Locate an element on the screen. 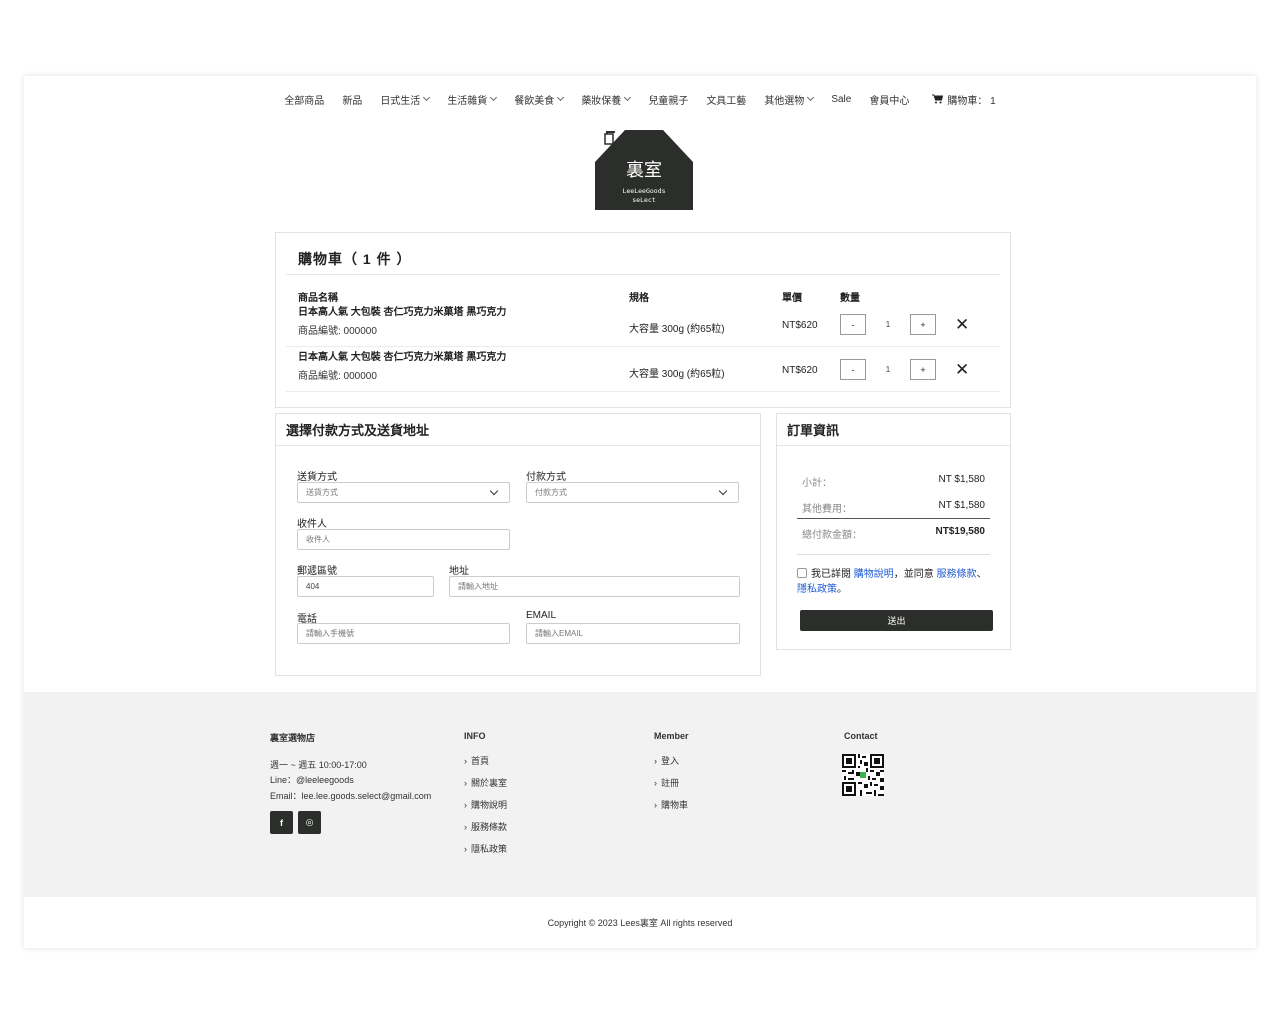 This screenshot has height=1024, width=1280. address-placeholder: 請輸入地址 is located at coordinates (478, 586).